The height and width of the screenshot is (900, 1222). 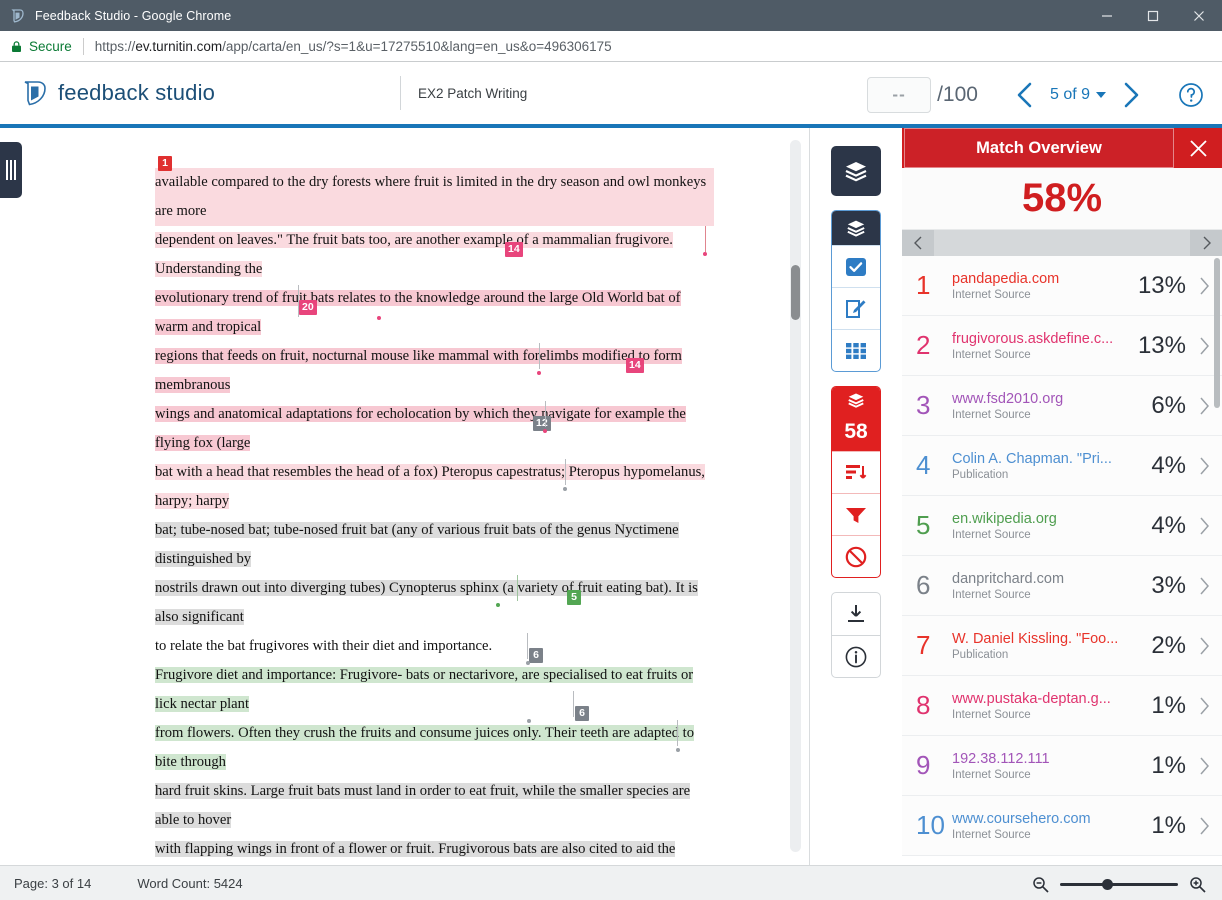 I want to click on match-row: 1 pandapedia.com Internet Source 13%, so click(x=1062, y=286).